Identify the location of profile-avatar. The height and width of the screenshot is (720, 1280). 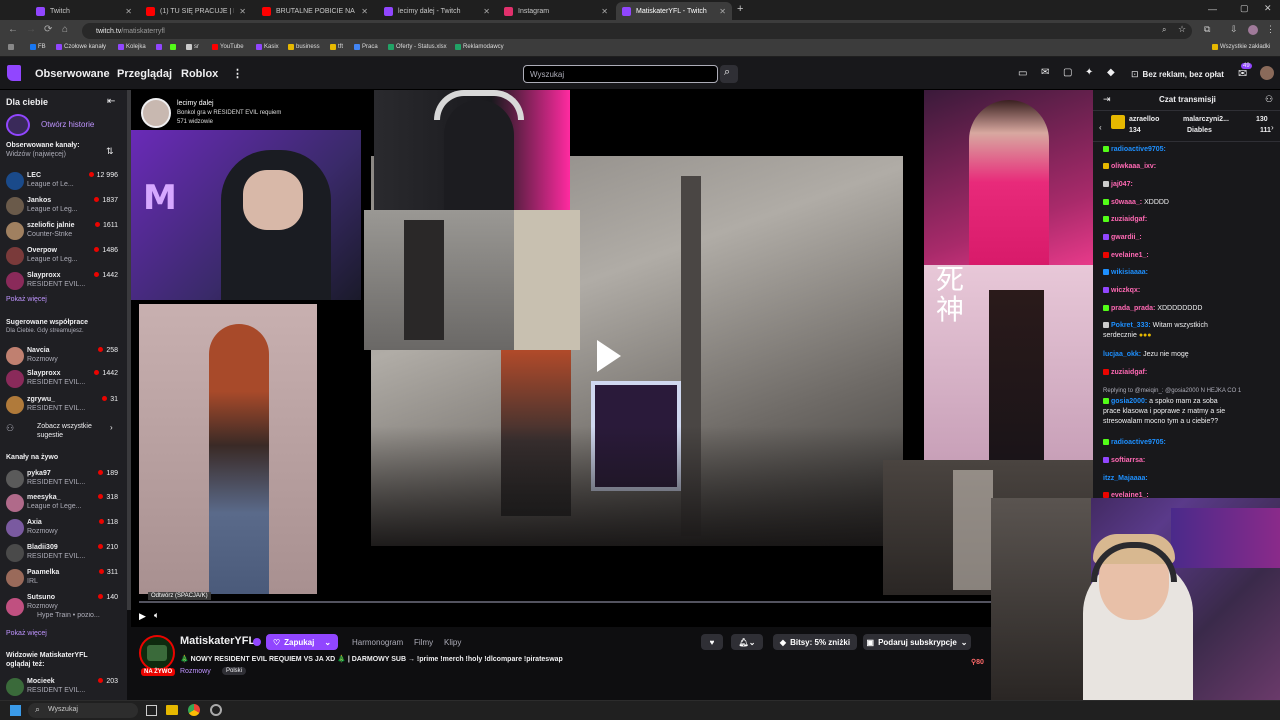
(1253, 30).